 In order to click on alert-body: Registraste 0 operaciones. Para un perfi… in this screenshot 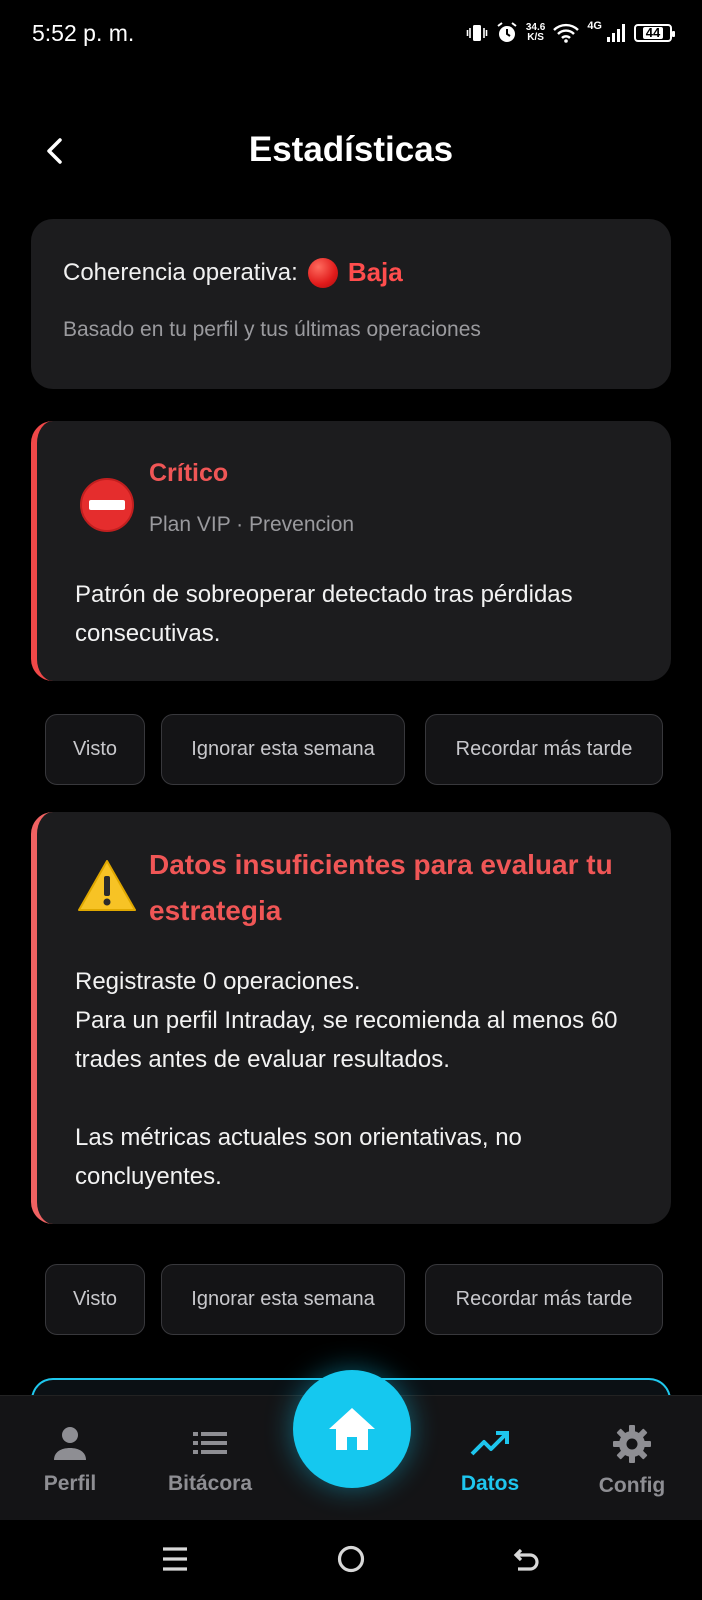, I will do `click(358, 1079)`.